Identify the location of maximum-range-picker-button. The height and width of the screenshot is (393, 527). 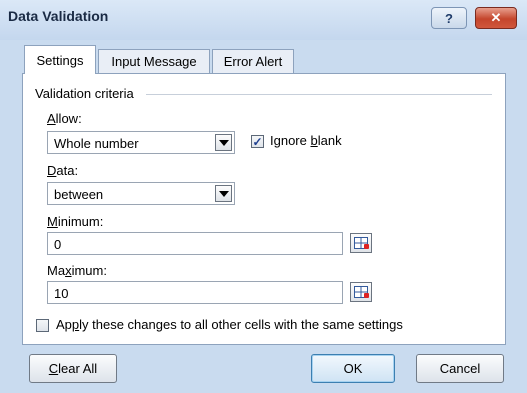
(361, 292).